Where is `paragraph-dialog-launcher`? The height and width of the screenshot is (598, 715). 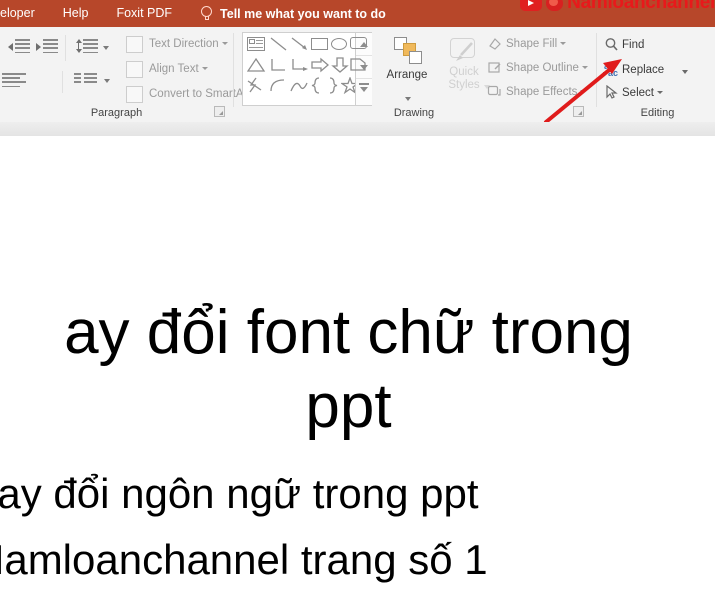
paragraph-dialog-launcher is located at coordinates (219, 111).